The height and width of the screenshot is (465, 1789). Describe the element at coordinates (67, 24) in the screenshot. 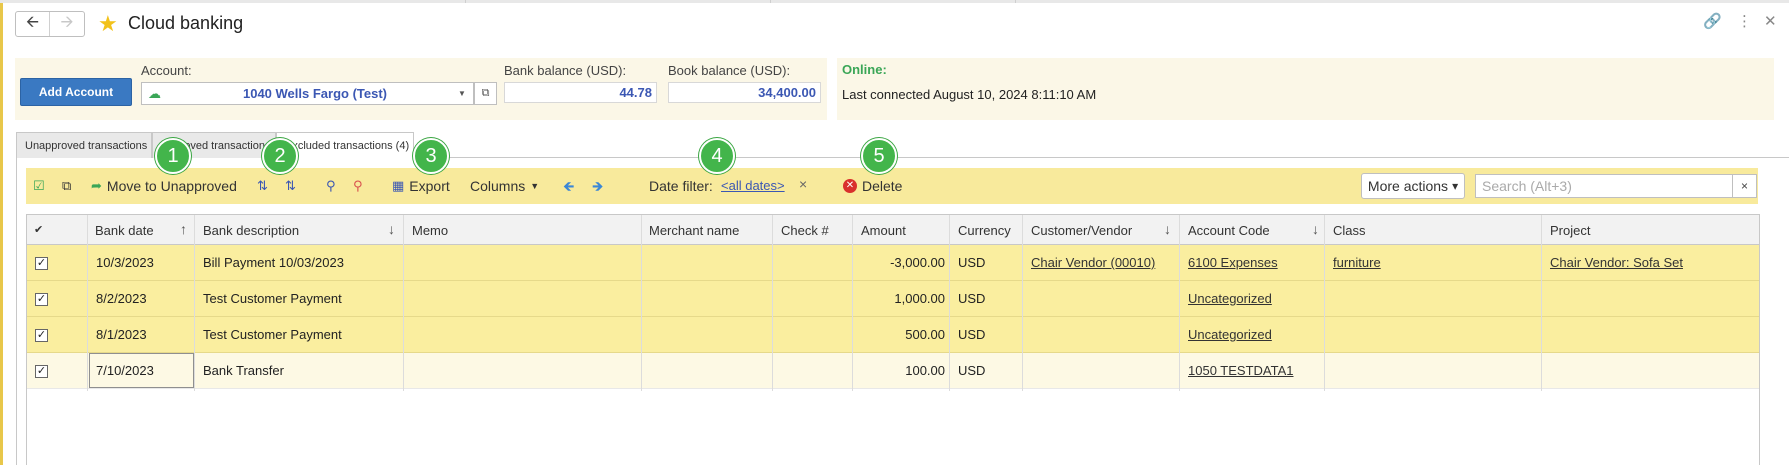

I see `forward-arrow-icon: 🡪` at that location.